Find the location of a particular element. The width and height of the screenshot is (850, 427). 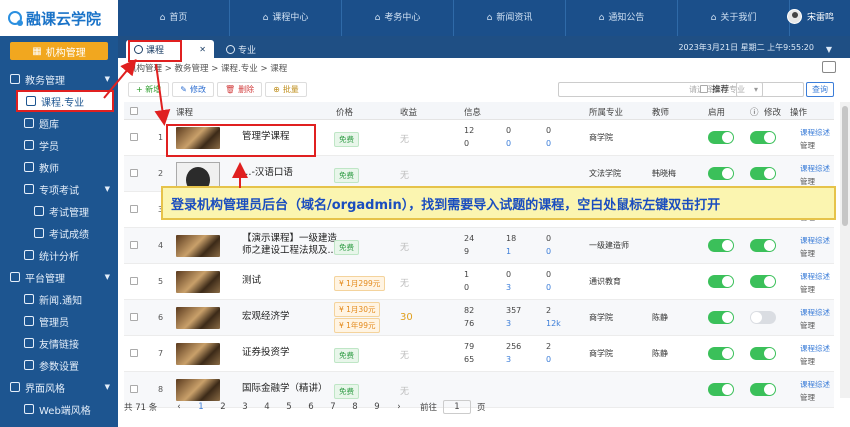

topnav-item-1: ⌂ 课程中心 is located at coordinates (286, 18).